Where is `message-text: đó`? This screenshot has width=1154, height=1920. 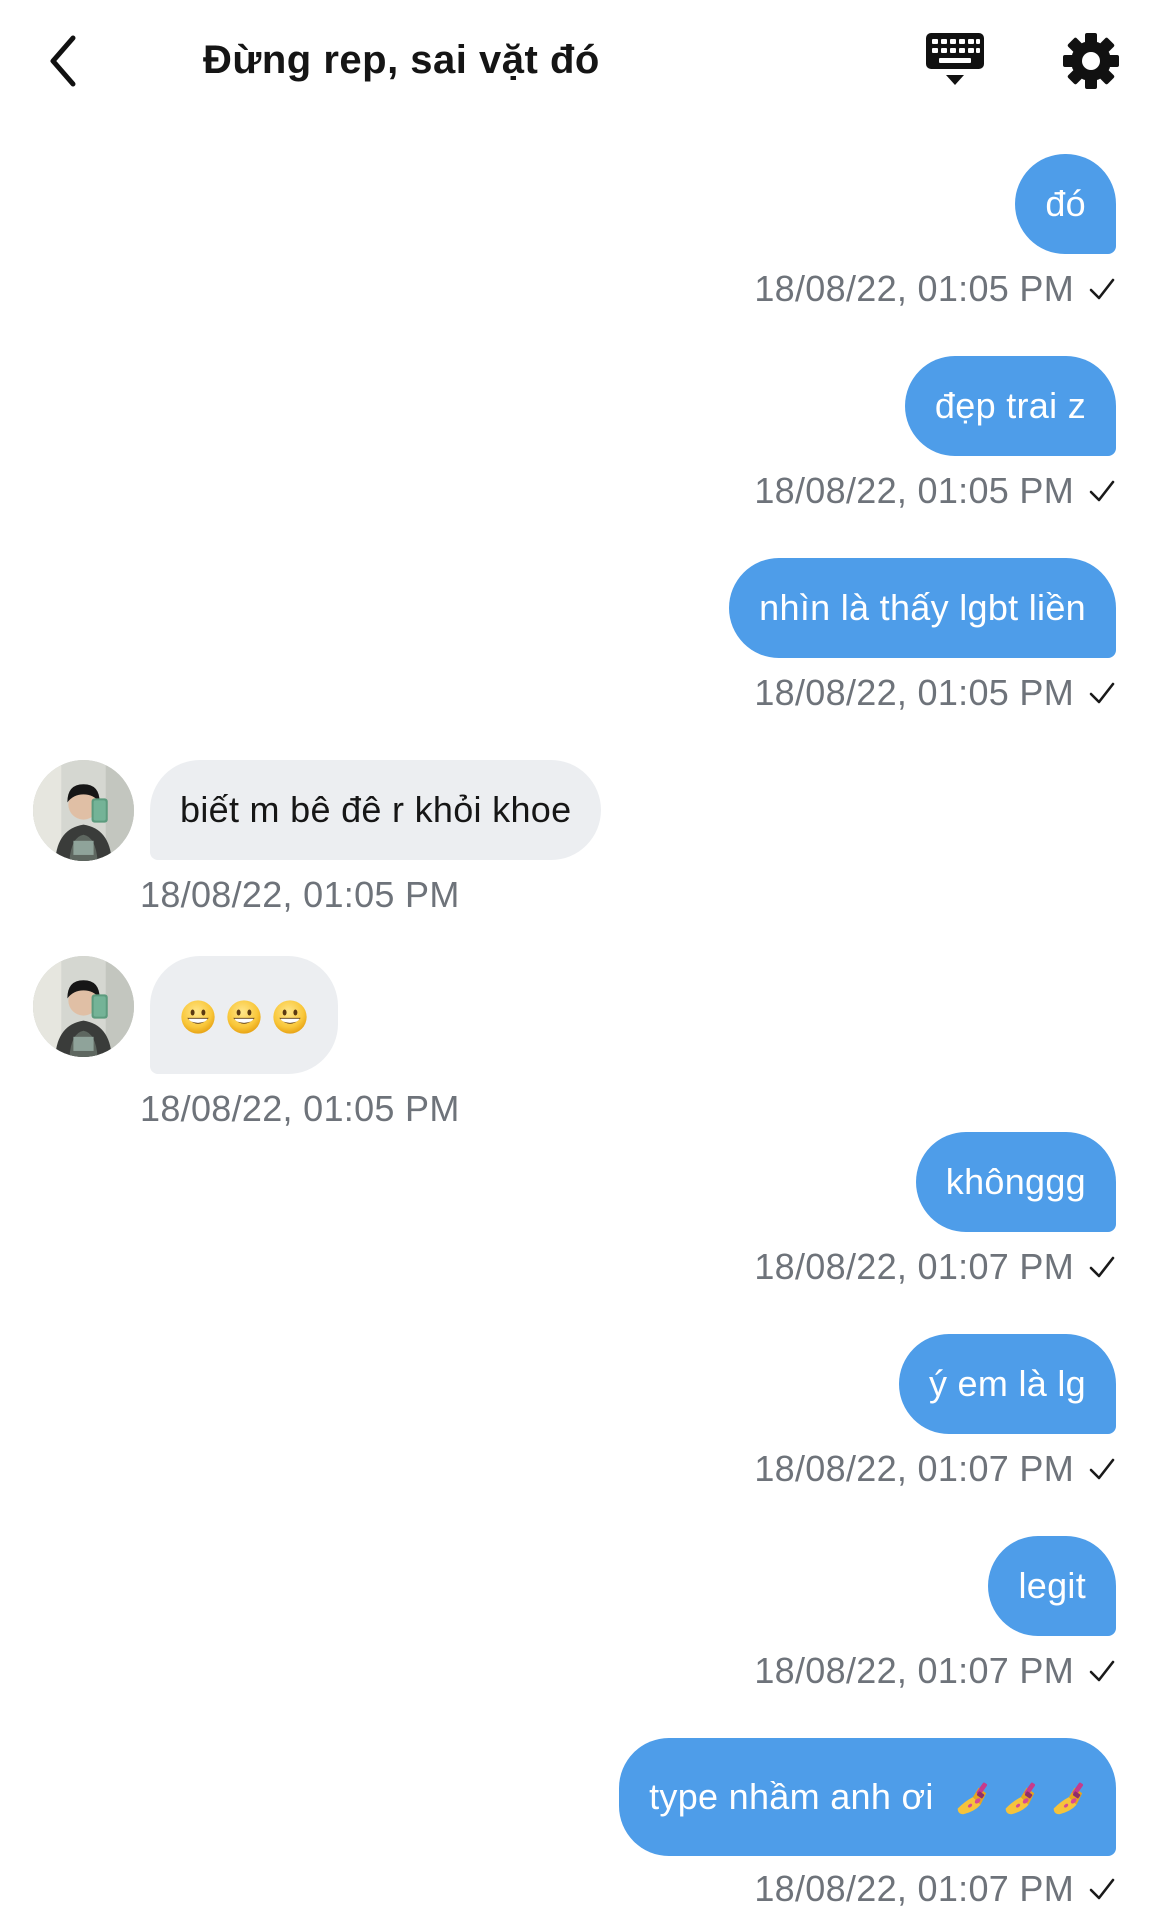
message-text: đó is located at coordinates (1065, 203).